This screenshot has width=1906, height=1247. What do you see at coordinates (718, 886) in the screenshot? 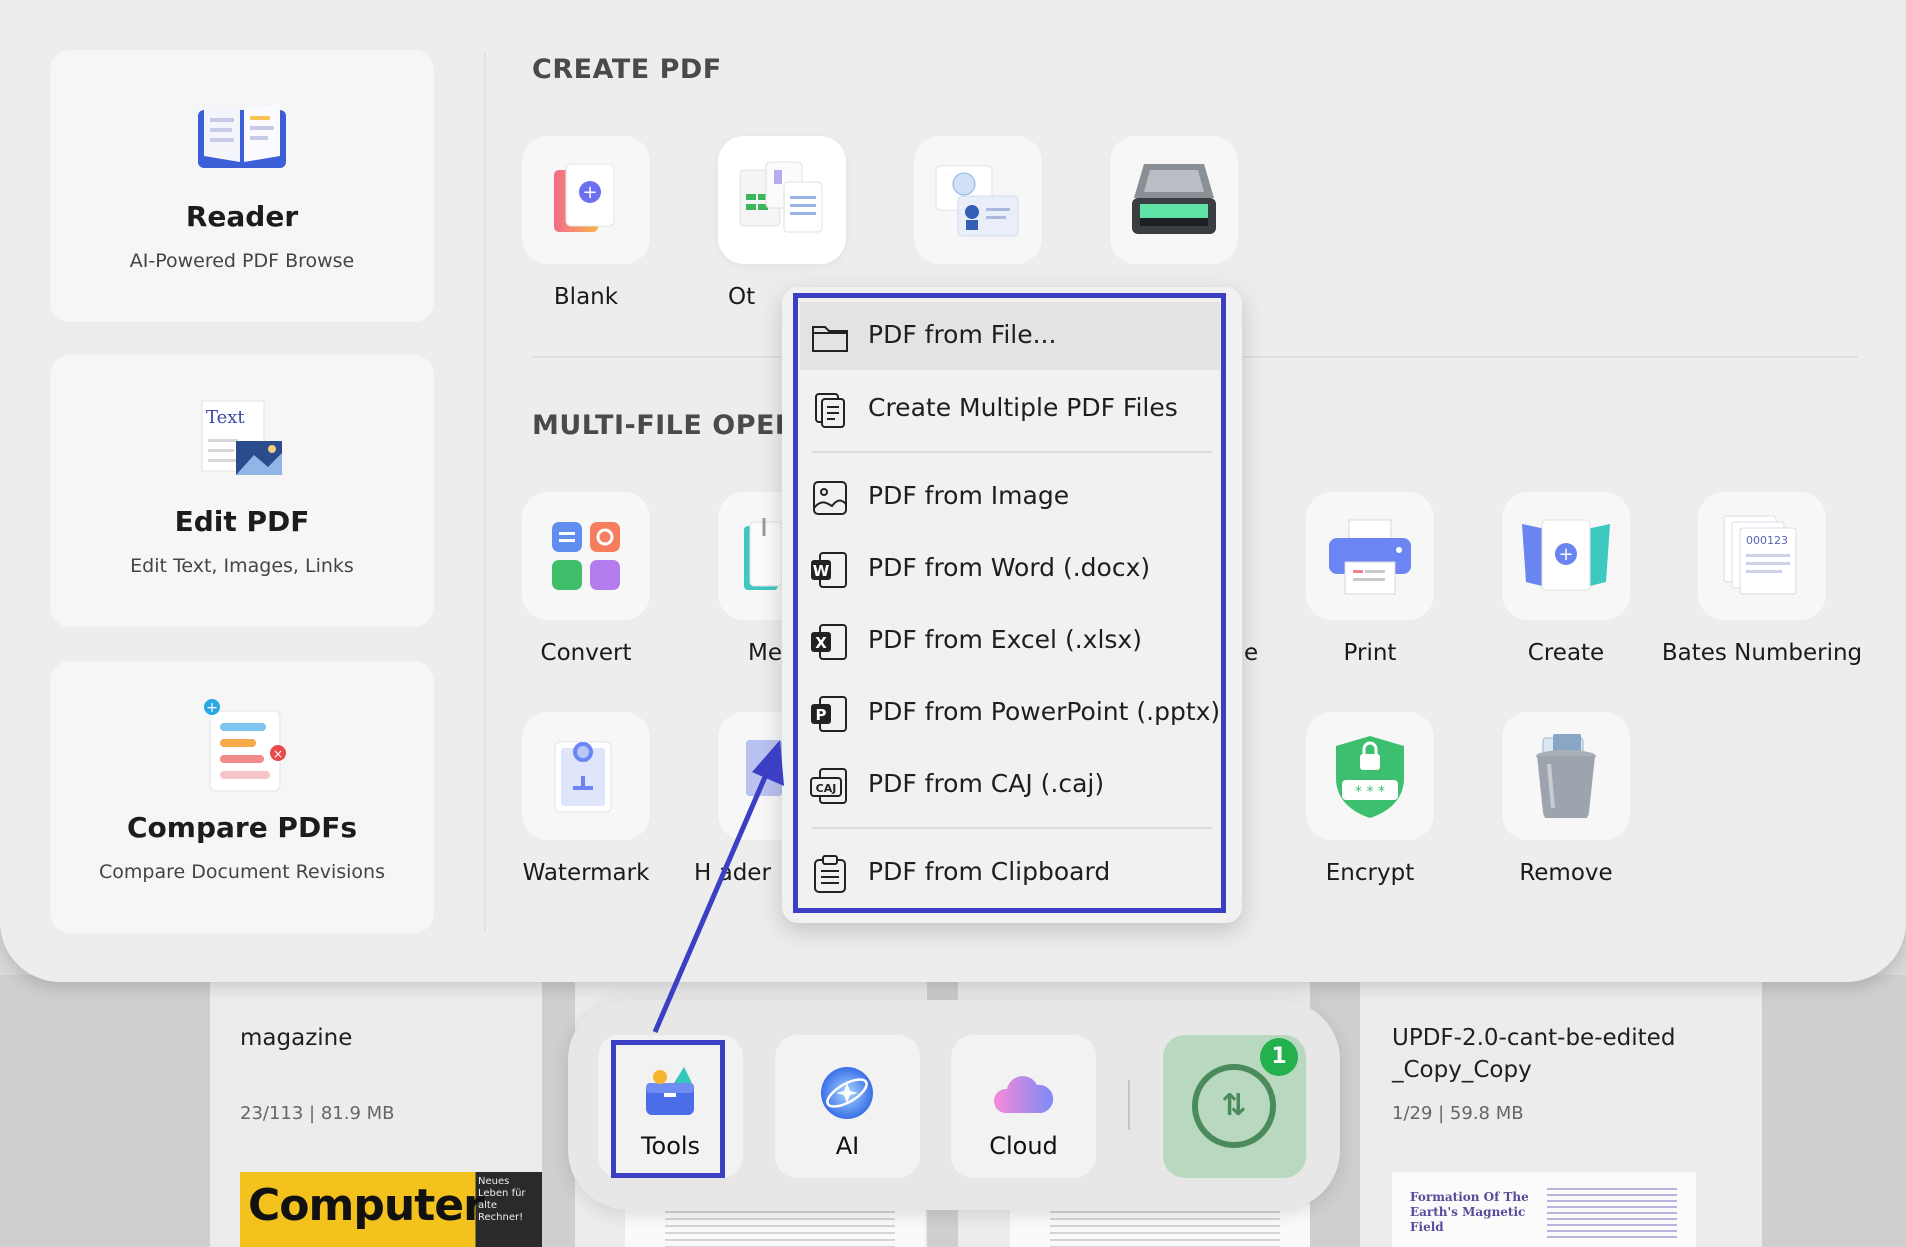
I see `annotation-arrow` at bounding box center [718, 886].